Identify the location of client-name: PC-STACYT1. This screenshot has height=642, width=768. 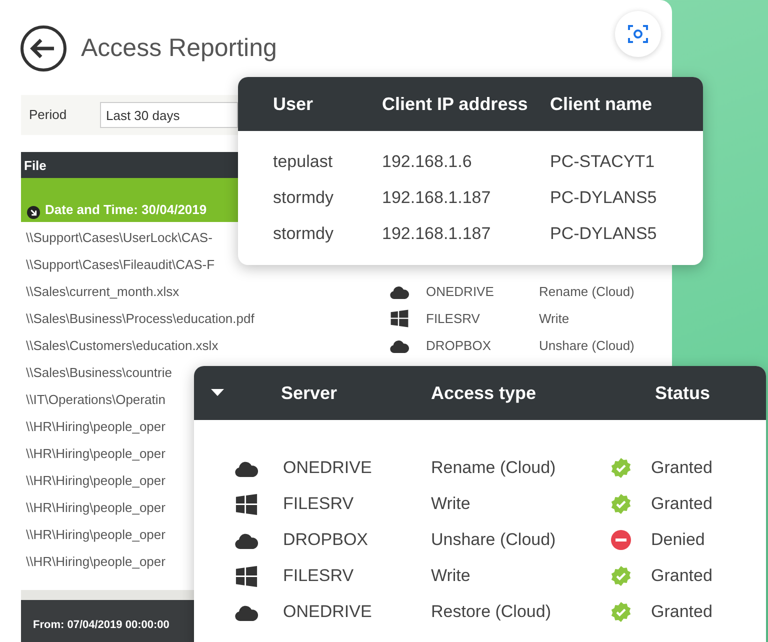
(603, 162).